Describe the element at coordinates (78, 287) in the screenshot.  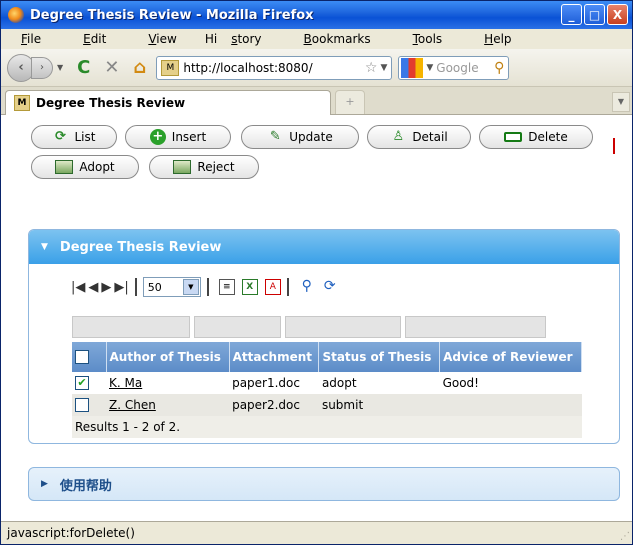
I see `first-page-icon: |◀` at that location.